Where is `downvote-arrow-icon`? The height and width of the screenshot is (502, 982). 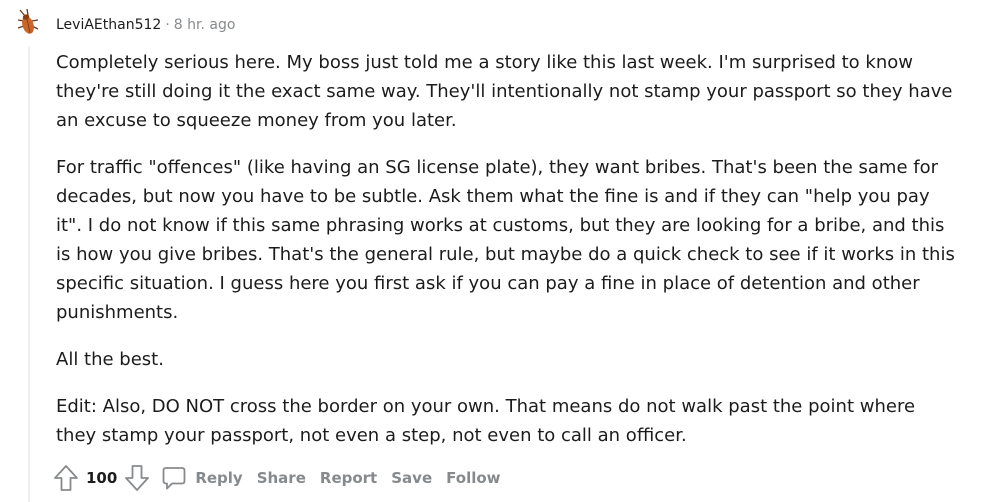 downvote-arrow-icon is located at coordinates (137, 478).